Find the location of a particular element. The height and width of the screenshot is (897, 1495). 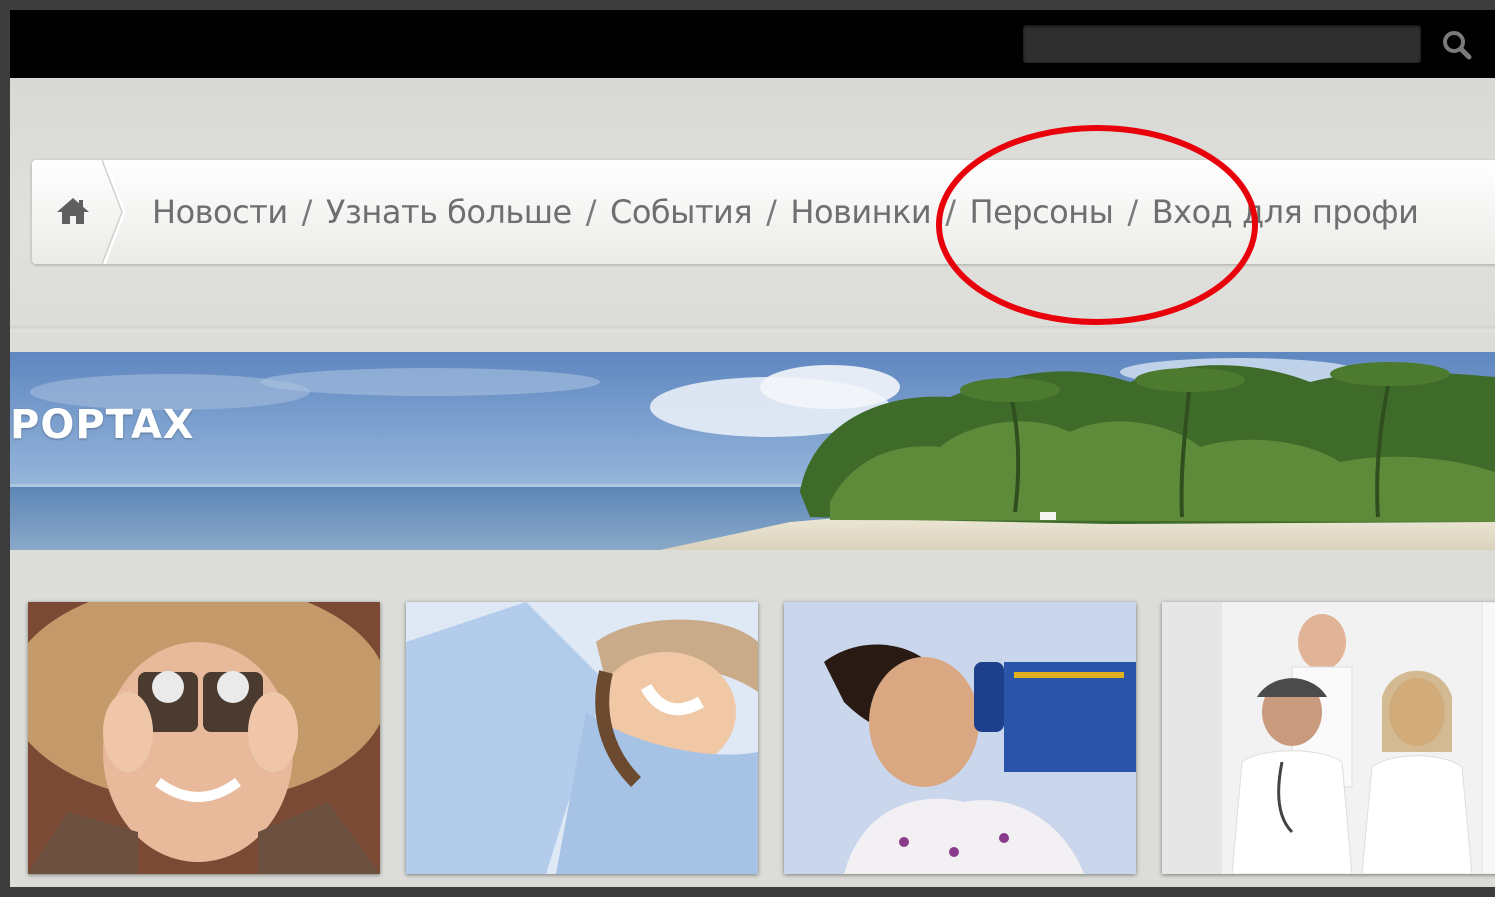

tile-laughing-woman is located at coordinates (582, 738).